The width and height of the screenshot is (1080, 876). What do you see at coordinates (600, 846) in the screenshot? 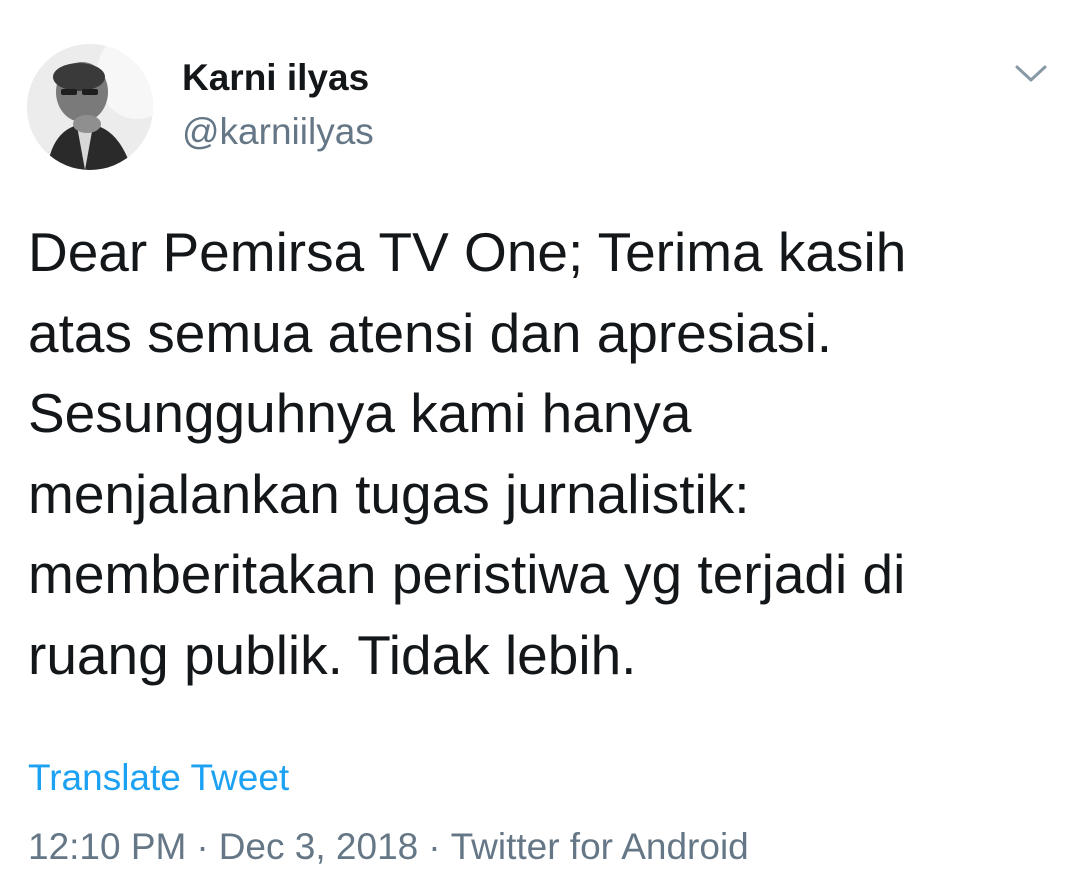
I see `tweet-source: Twitter for Android` at bounding box center [600, 846].